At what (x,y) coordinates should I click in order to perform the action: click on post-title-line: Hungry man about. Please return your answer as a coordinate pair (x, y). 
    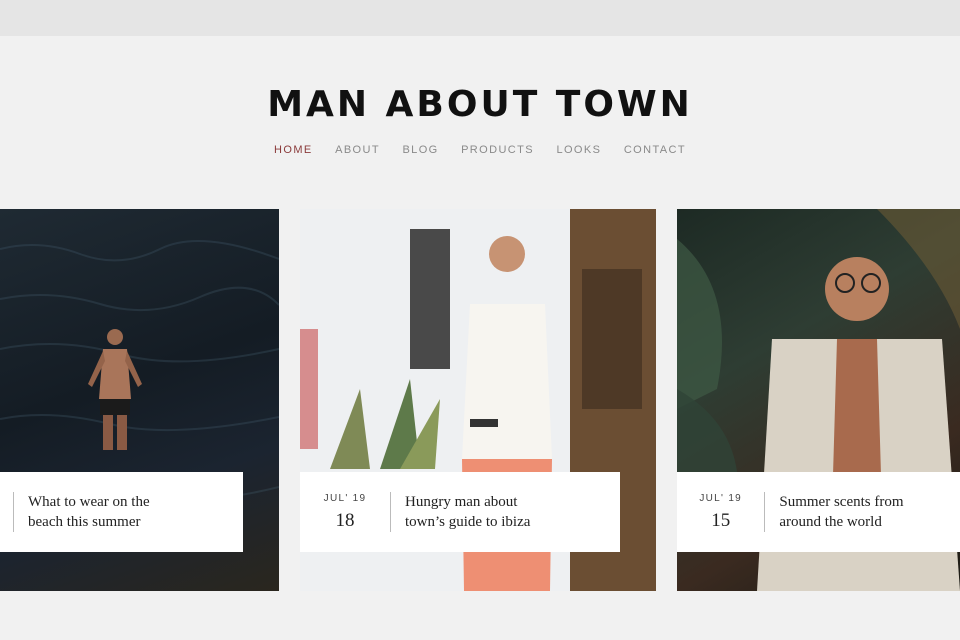
    Looking at the image, I should click on (461, 502).